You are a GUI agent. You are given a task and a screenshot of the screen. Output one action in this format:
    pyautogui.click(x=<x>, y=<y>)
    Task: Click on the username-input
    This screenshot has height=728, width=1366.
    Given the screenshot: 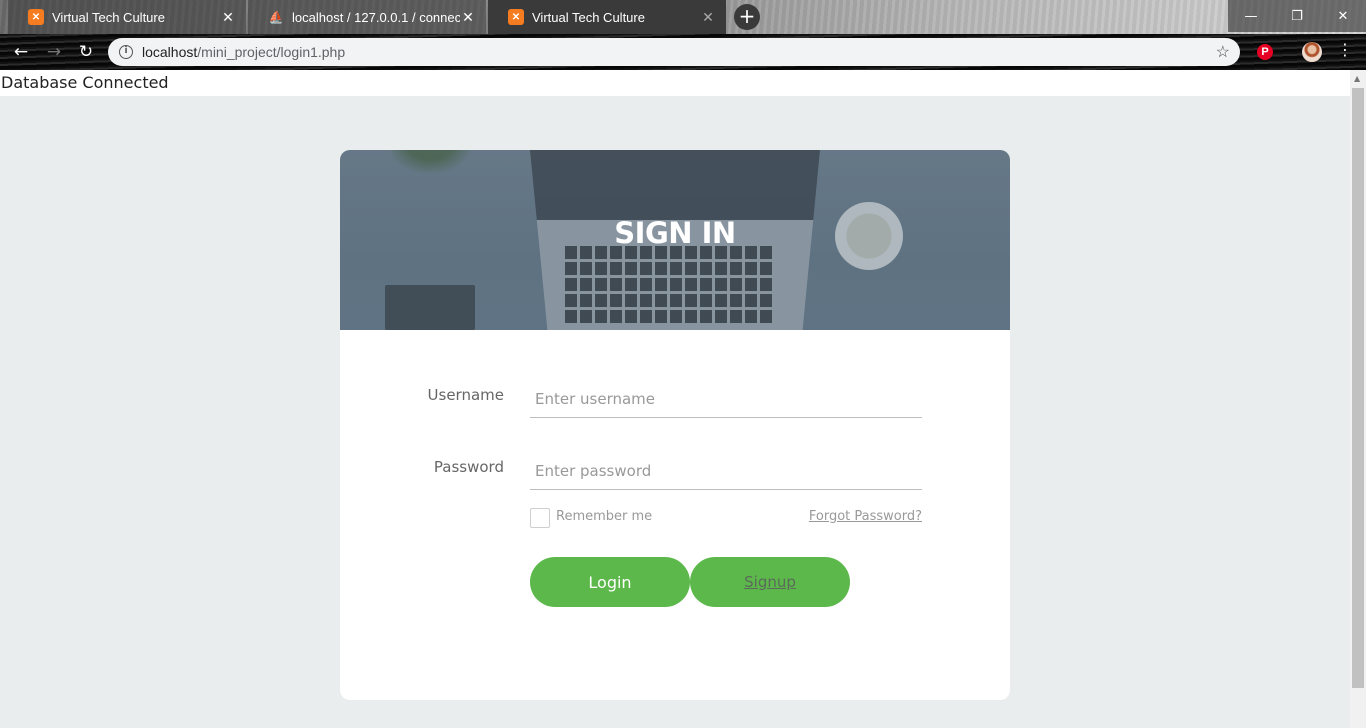 What is the action you would take?
    pyautogui.click(x=726, y=399)
    